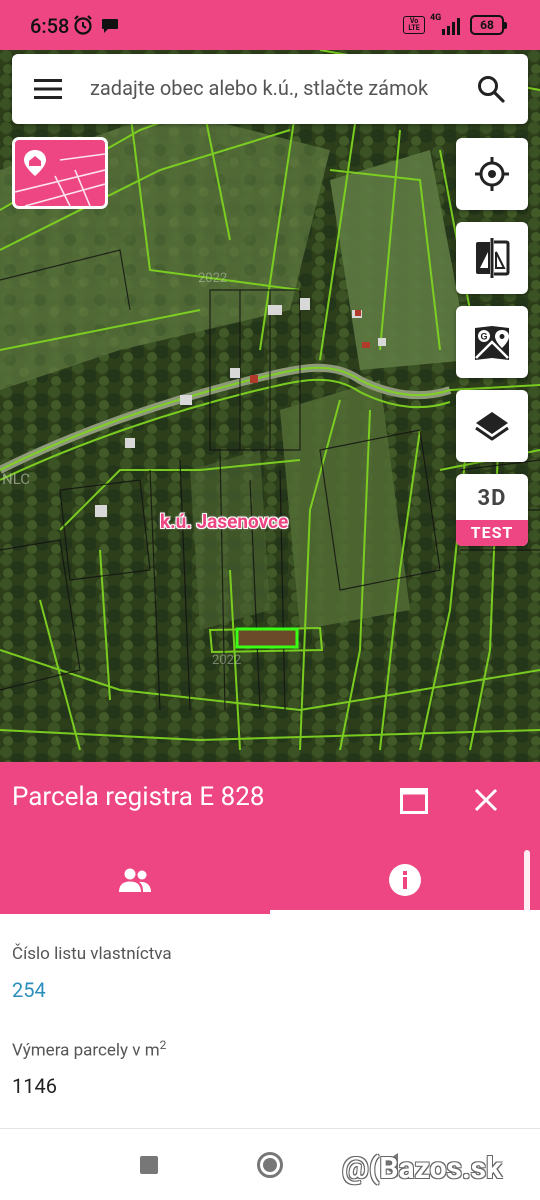 This screenshot has width=540, height=1200. Describe the element at coordinates (451, 26) in the screenshot. I see `signal-icon` at that location.